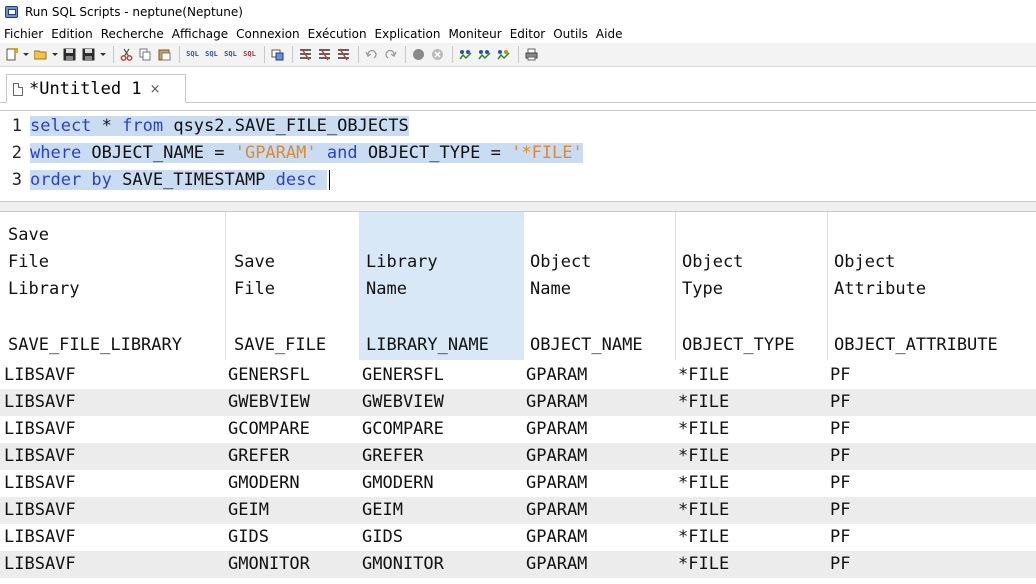 The width and height of the screenshot is (1036, 584). Describe the element at coordinates (264, 483) in the screenshot. I see `cell-save-file: GMODERN` at that location.